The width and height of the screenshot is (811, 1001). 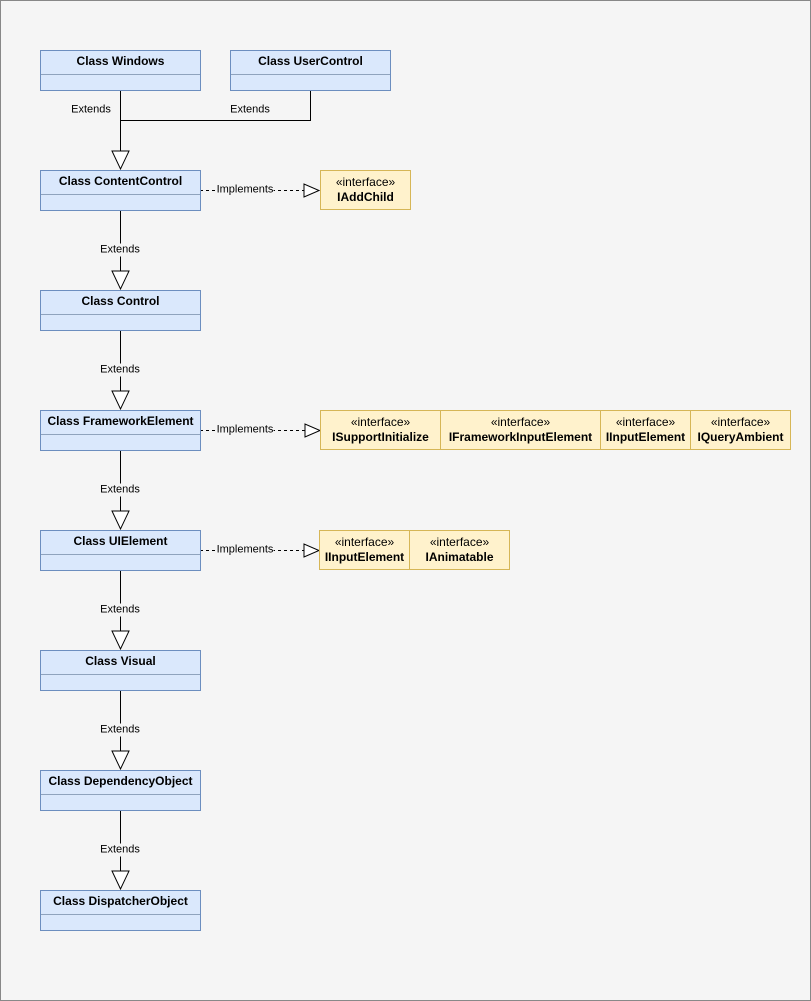 I want to click on class-contentcontrol: Class ContentControl, so click(x=120, y=190).